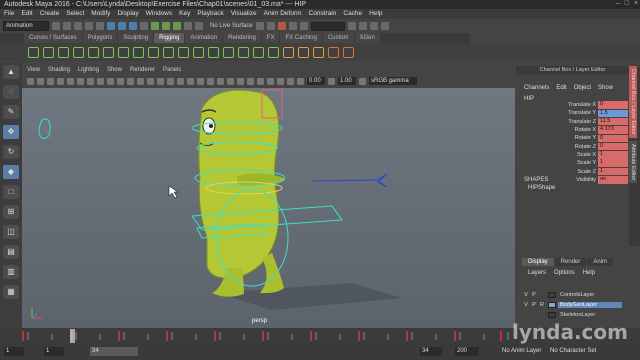  Describe the element at coordinates (90, 81) in the screenshot. I see `grid-icon` at that location.